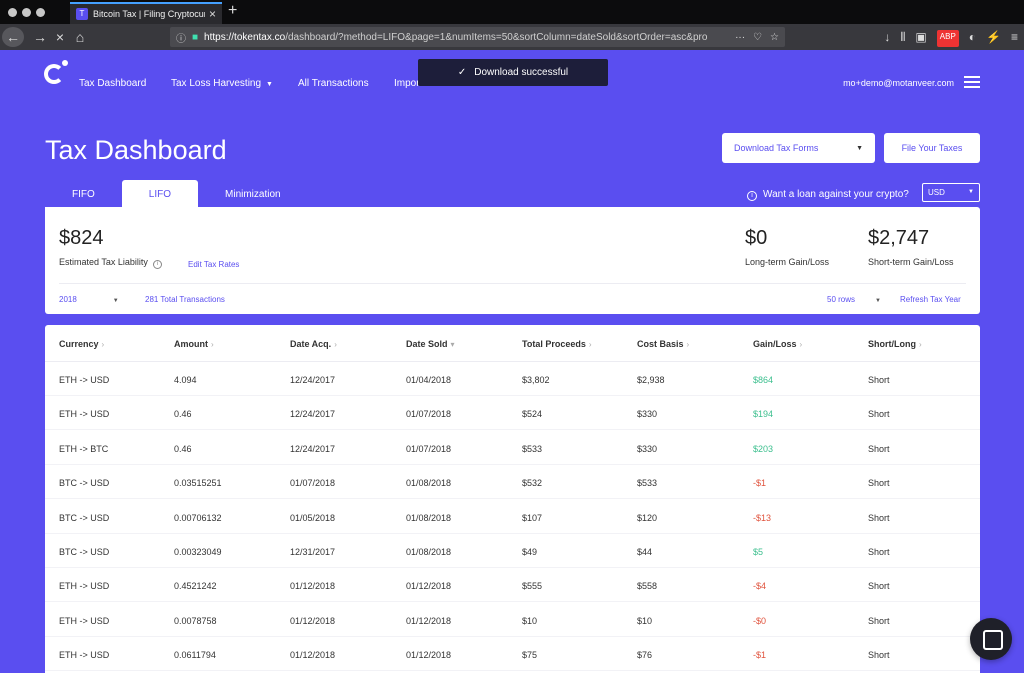  What do you see at coordinates (951, 192) in the screenshot?
I see `currency-select: USD ▼` at bounding box center [951, 192].